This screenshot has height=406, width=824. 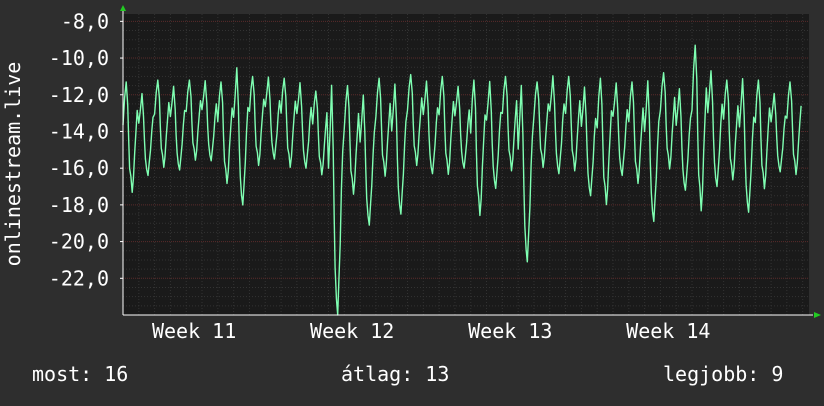 What do you see at coordinates (817, 315) in the screenshot?
I see `x-axis-arrow` at bounding box center [817, 315].